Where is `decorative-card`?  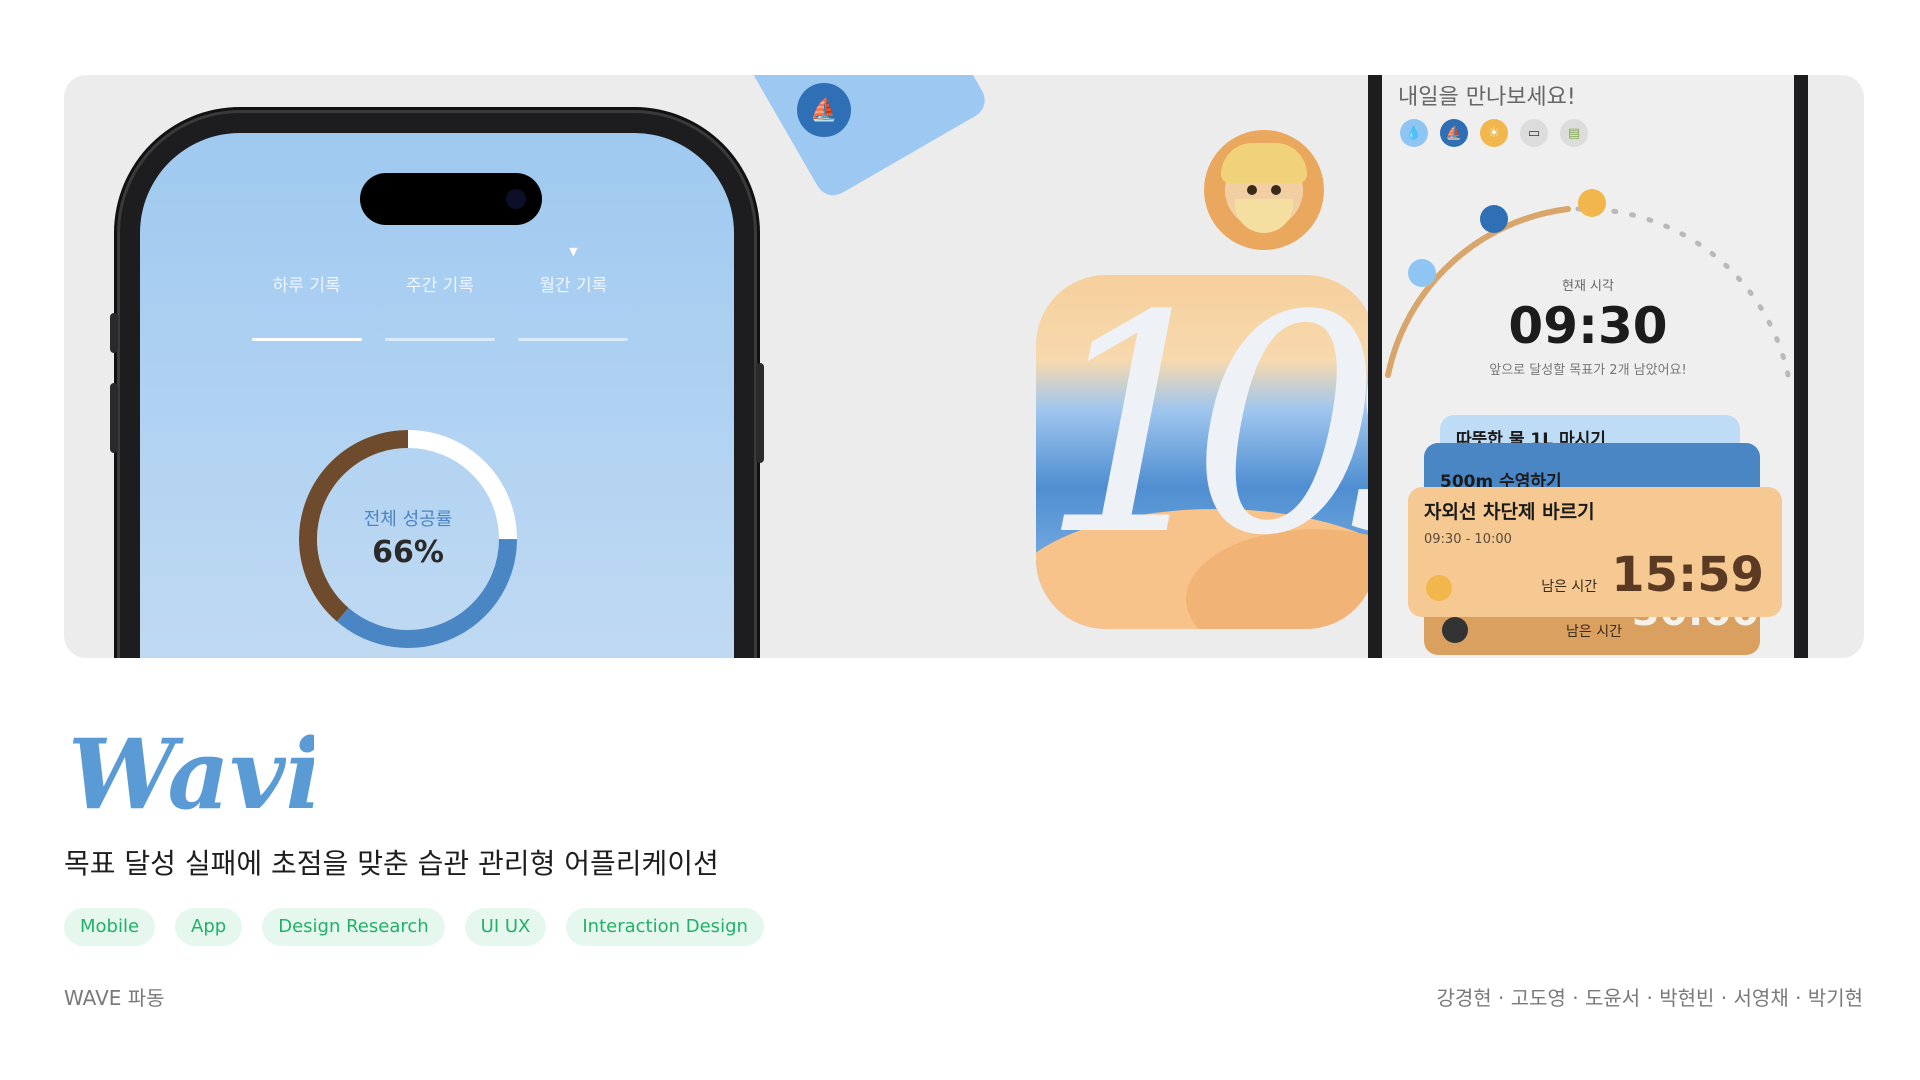
decorative-card is located at coordinates (869, 138).